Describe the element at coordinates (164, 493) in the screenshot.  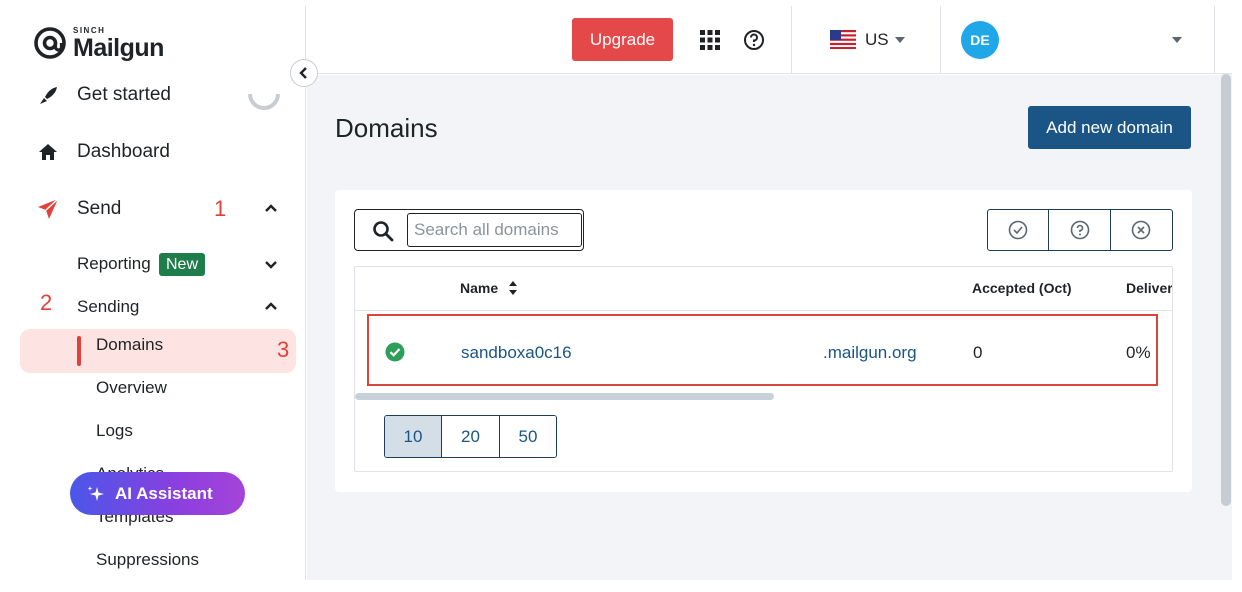
I see `ai-assistant-label: AI Assistant` at that location.